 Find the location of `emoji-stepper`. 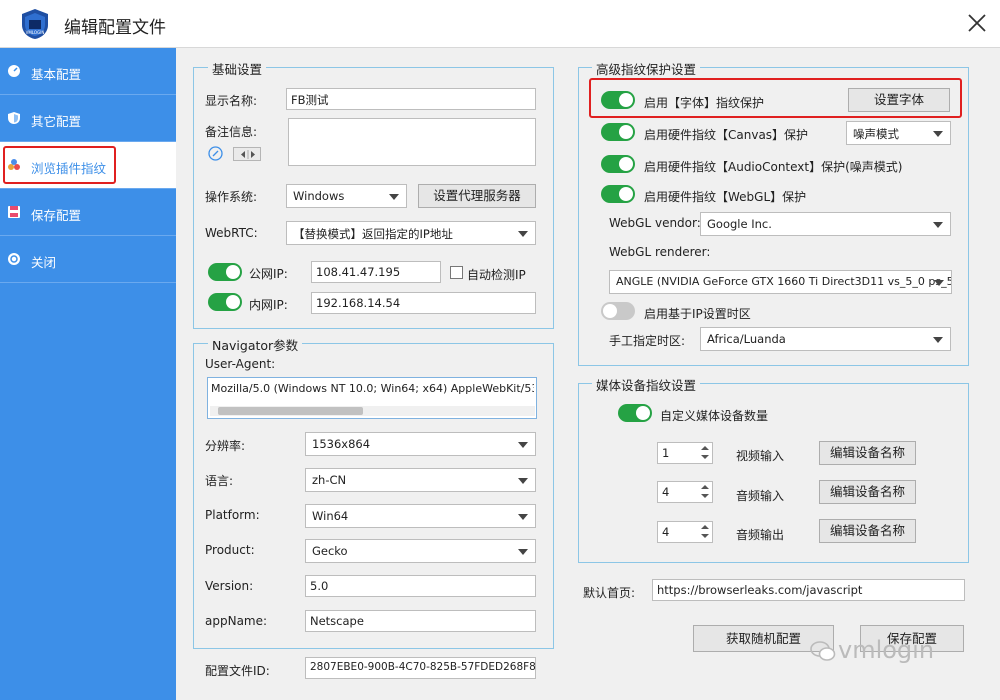

emoji-stepper is located at coordinates (247, 154).